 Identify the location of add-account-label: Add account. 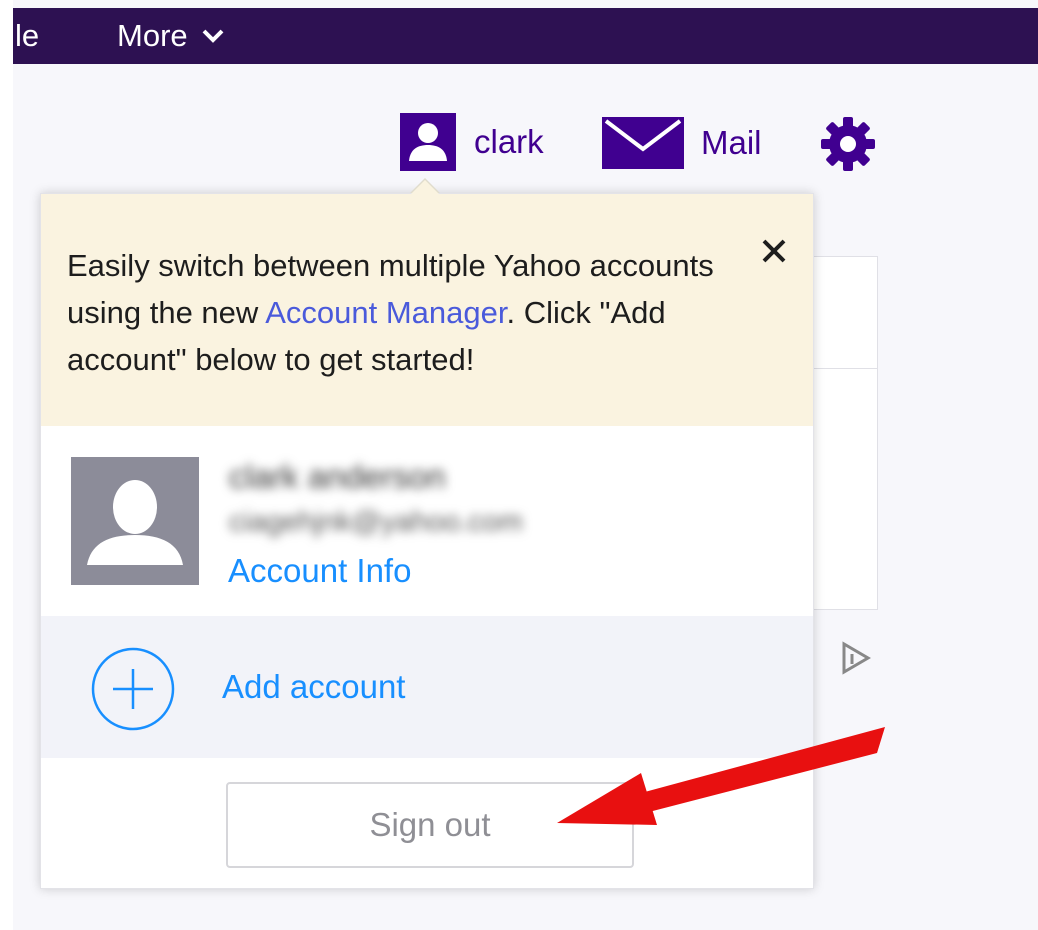
(314, 686).